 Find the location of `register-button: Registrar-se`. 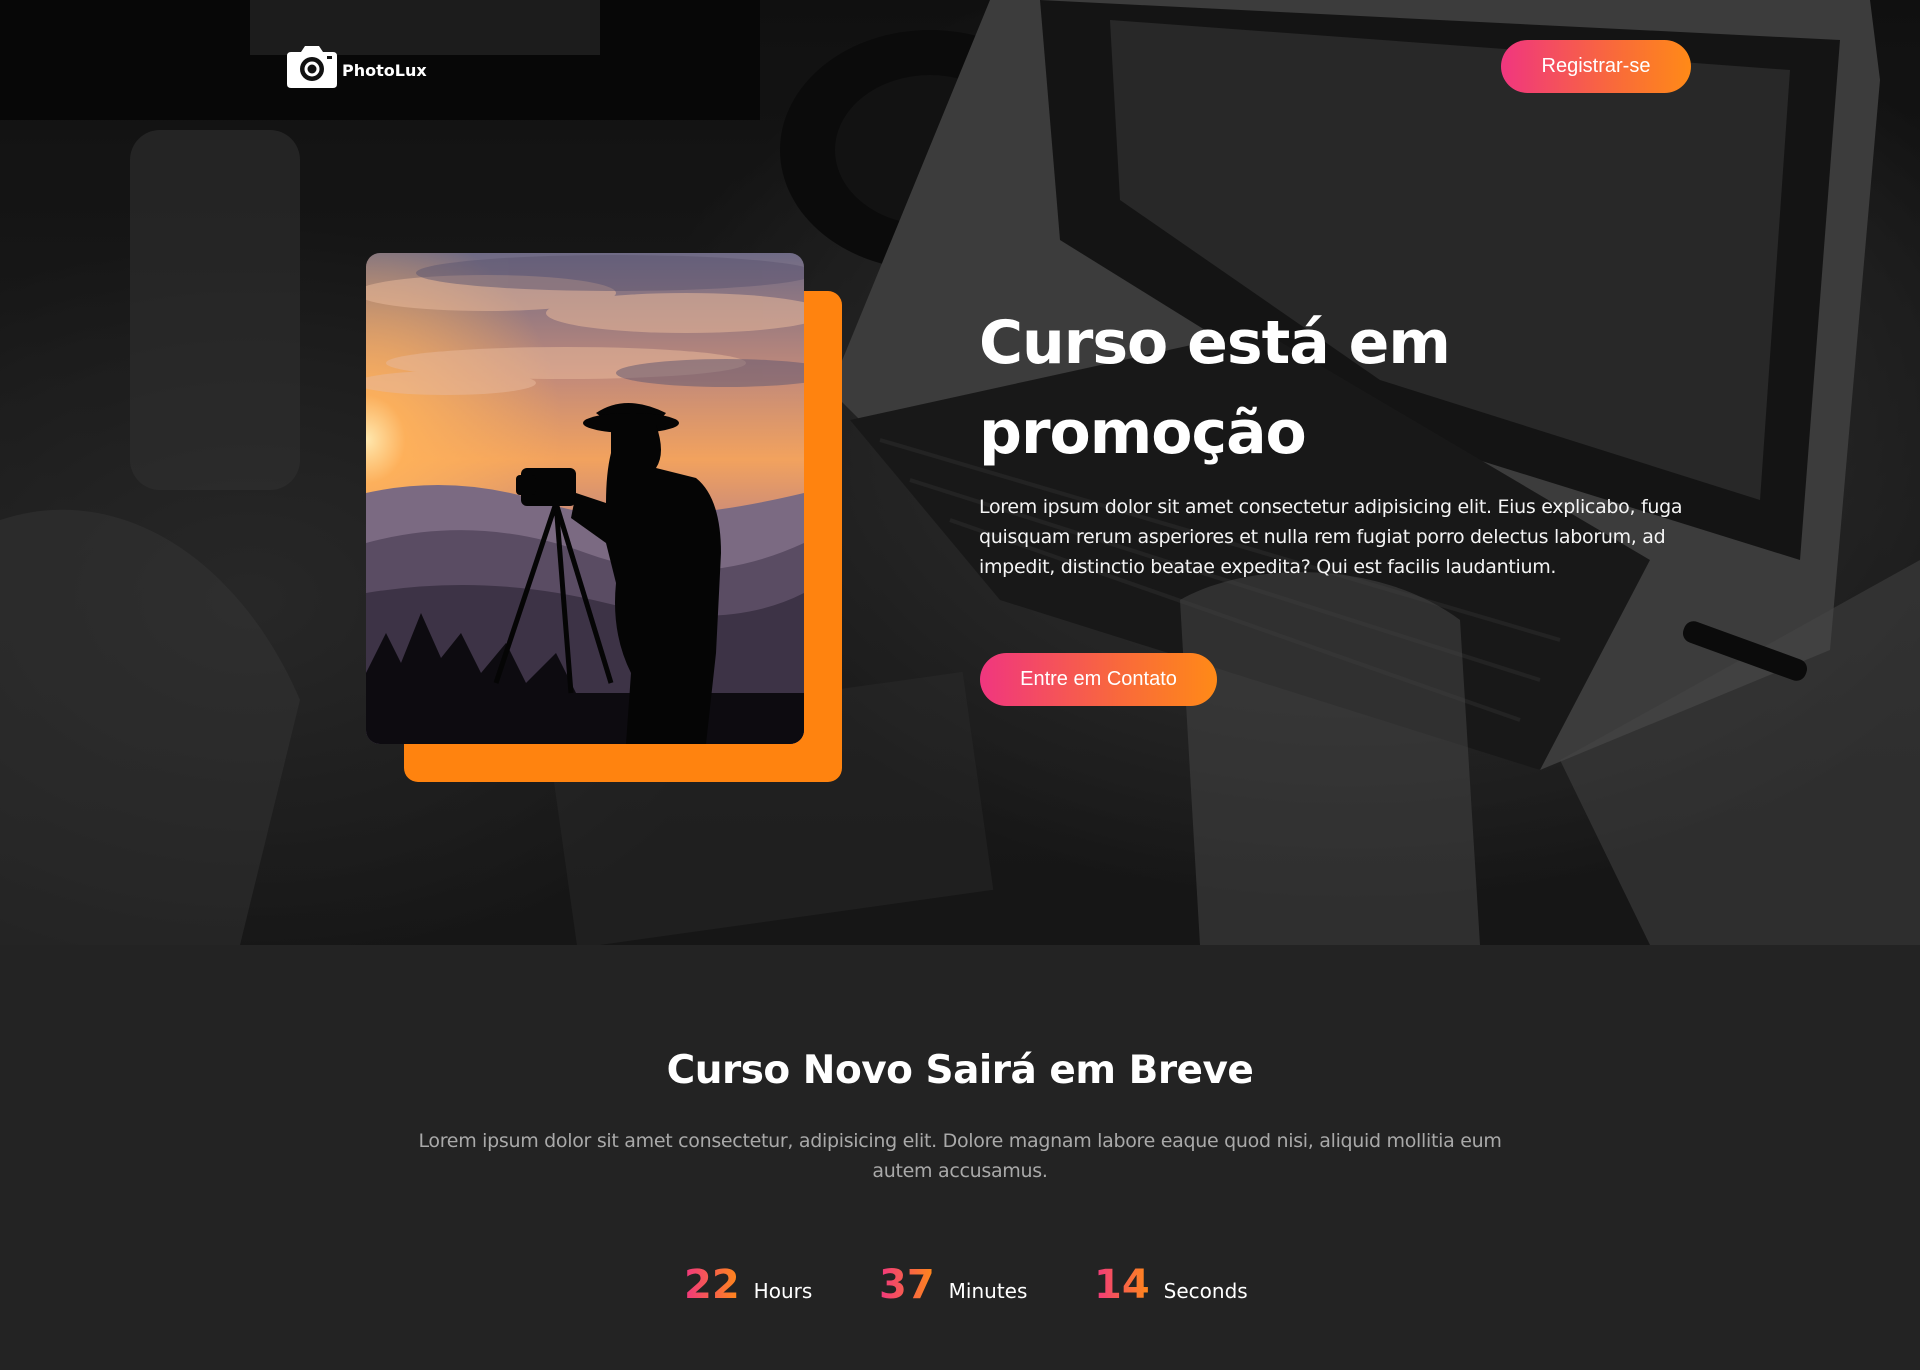

register-button: Registrar-se is located at coordinates (1596, 66).